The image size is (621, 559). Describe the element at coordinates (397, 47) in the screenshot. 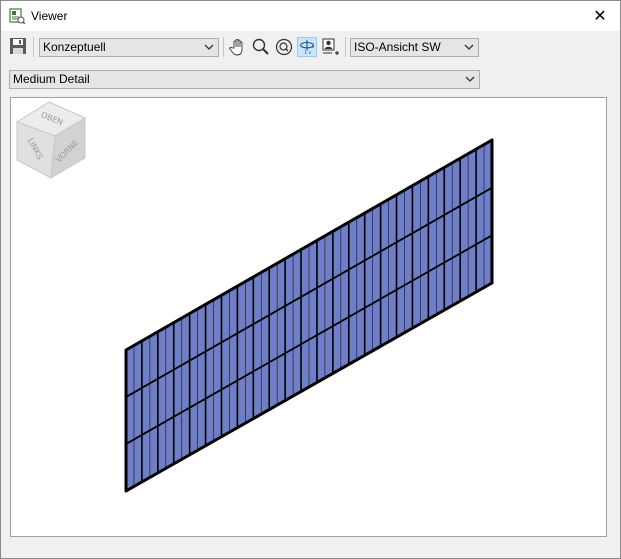

I see `view-value: ISO-Ansicht SW` at that location.